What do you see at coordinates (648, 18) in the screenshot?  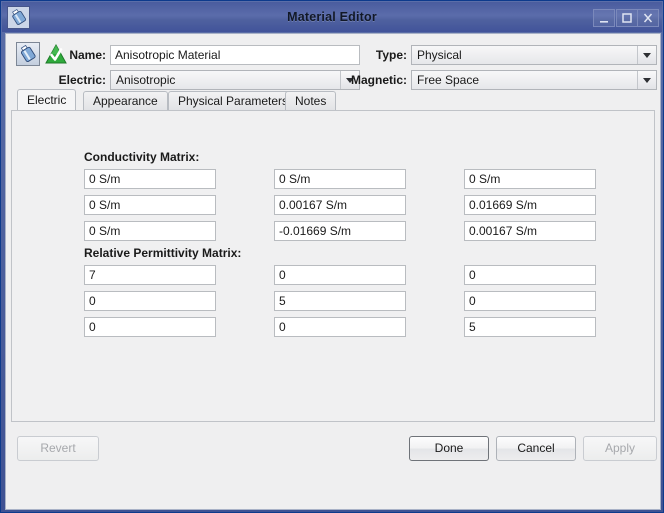 I see `close-icon` at bounding box center [648, 18].